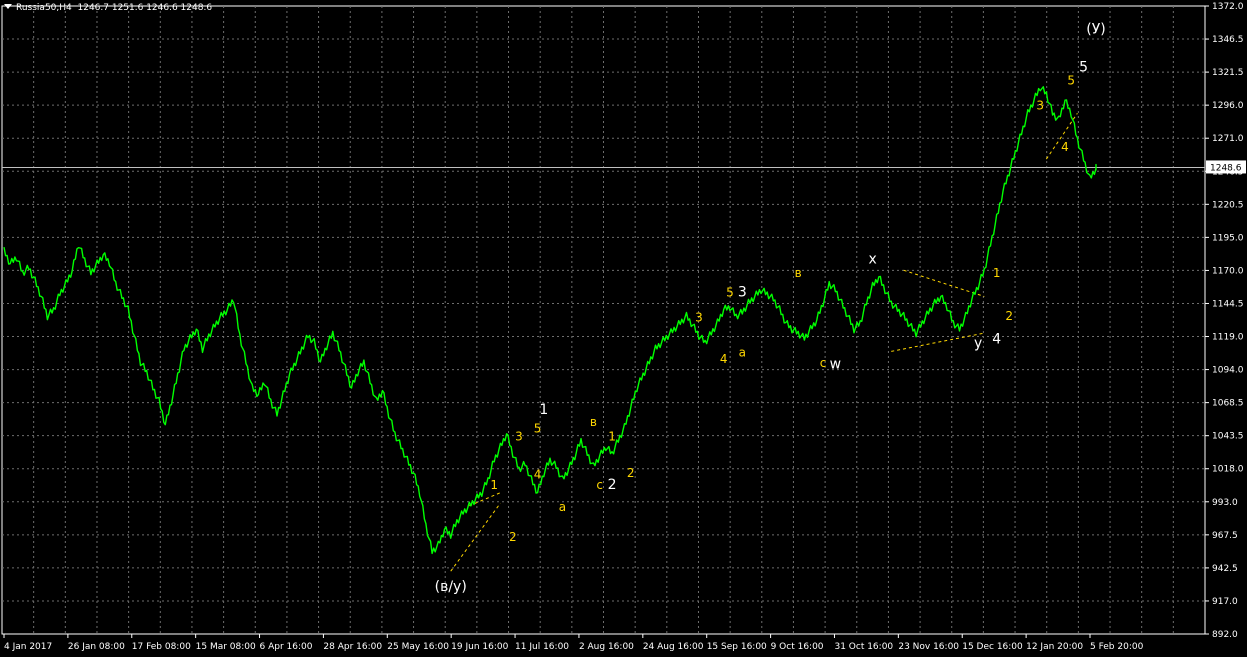 This screenshot has width=1247, height=657. What do you see at coordinates (28, 647) in the screenshot?
I see `x-tick-label: 4 Jan 2017` at bounding box center [28, 647].